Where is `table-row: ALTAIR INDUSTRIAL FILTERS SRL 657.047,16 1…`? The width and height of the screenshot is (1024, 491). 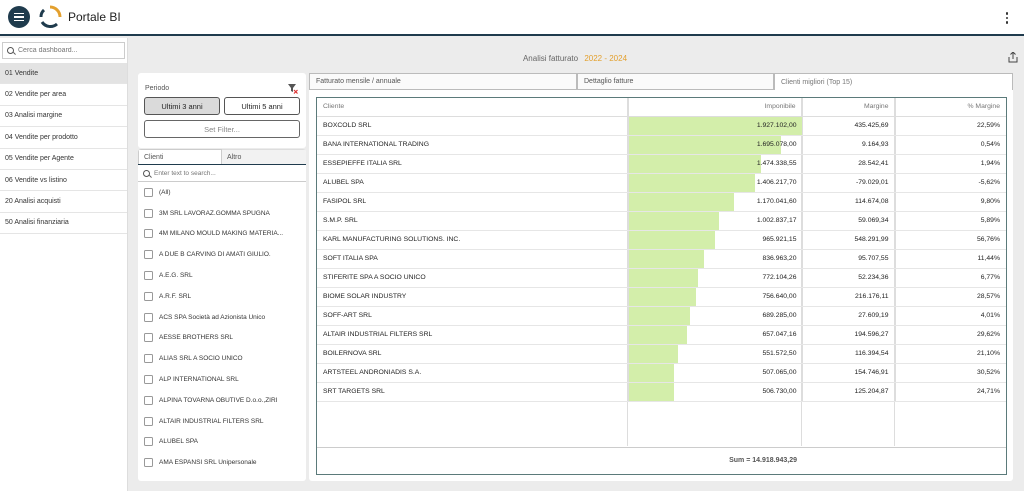
table-row: ALTAIR INDUSTRIAL FILTERS SRL 657.047,16 1… is located at coordinates (661, 335).